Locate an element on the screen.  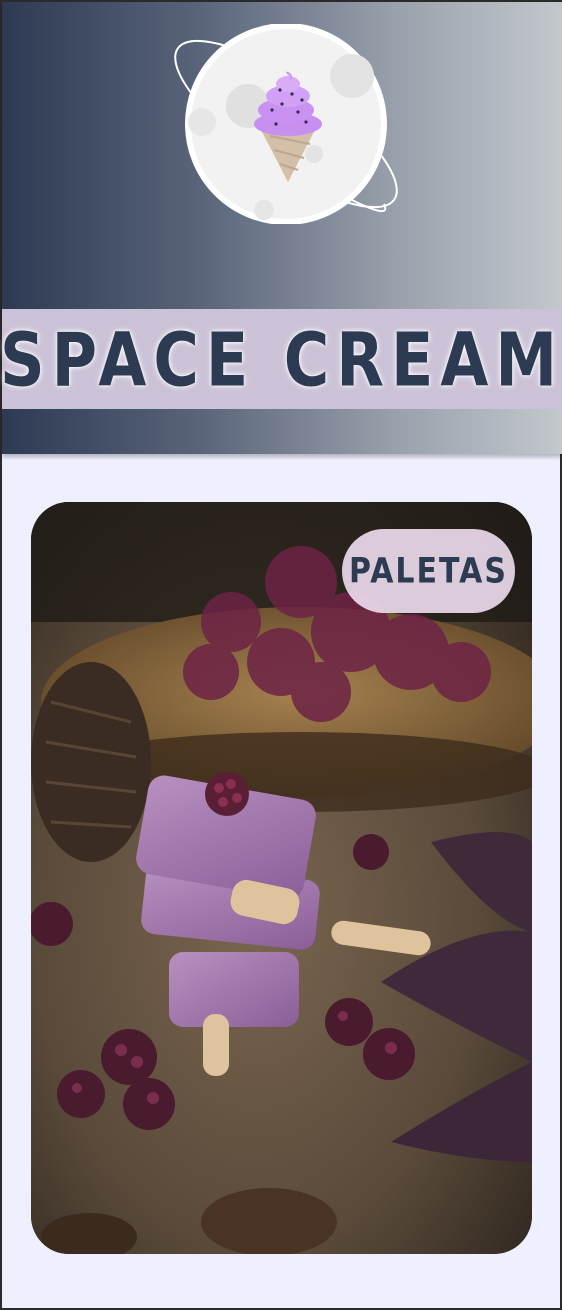
brand-title: SPACE CREAM is located at coordinates (281, 359).